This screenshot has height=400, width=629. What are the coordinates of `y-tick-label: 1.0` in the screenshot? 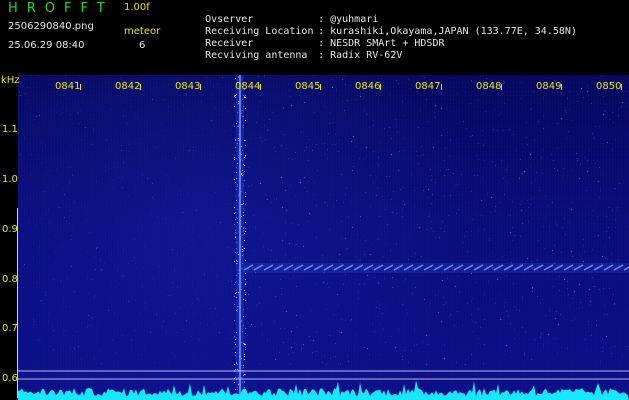 It's located at (10, 179).